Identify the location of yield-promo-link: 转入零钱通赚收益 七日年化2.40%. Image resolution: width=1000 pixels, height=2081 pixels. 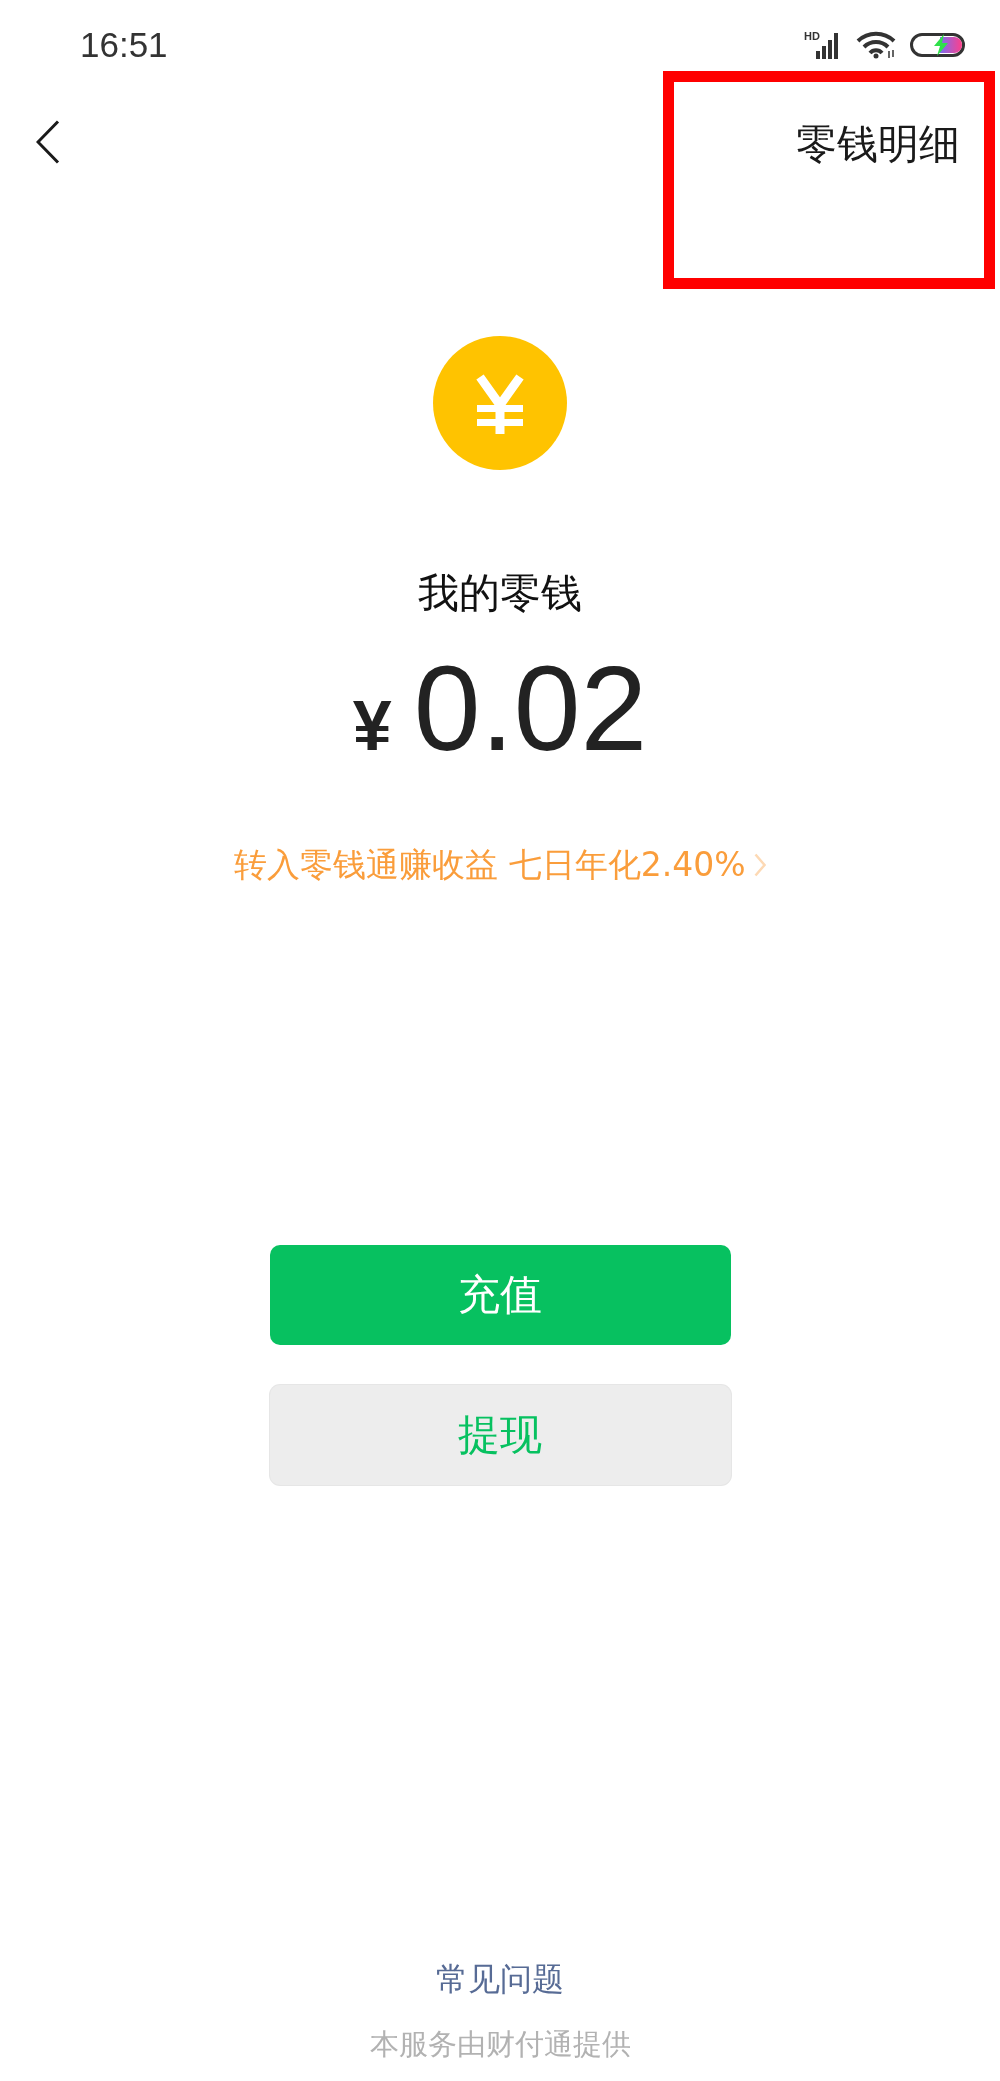
(500, 865).